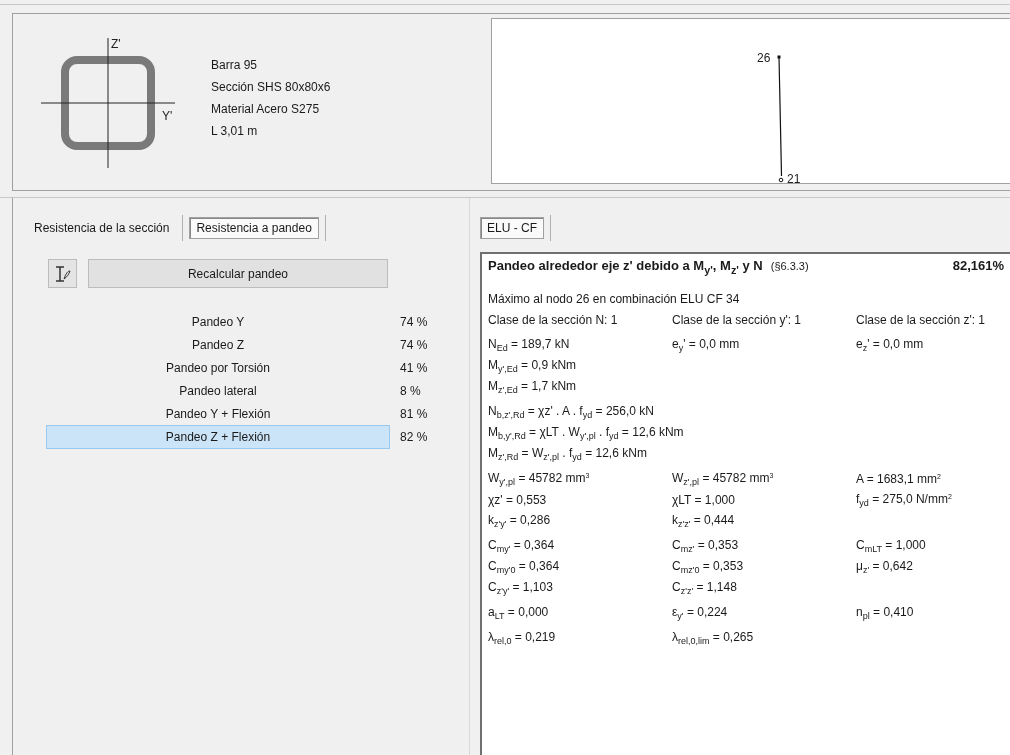 Image resolution: width=1010 pixels, height=755 pixels. What do you see at coordinates (218, 413) in the screenshot?
I see `check-item: Pandeo Y + Flexión` at bounding box center [218, 413].